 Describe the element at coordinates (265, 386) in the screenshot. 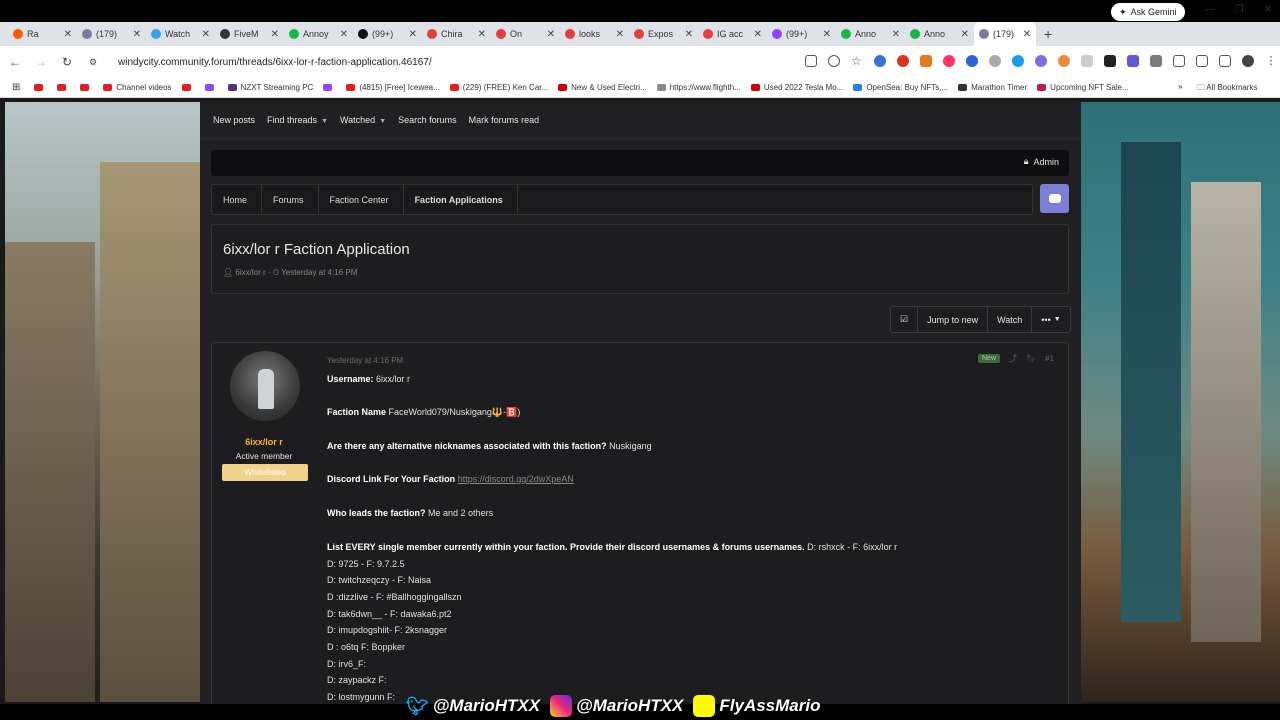

I see `avatar` at that location.